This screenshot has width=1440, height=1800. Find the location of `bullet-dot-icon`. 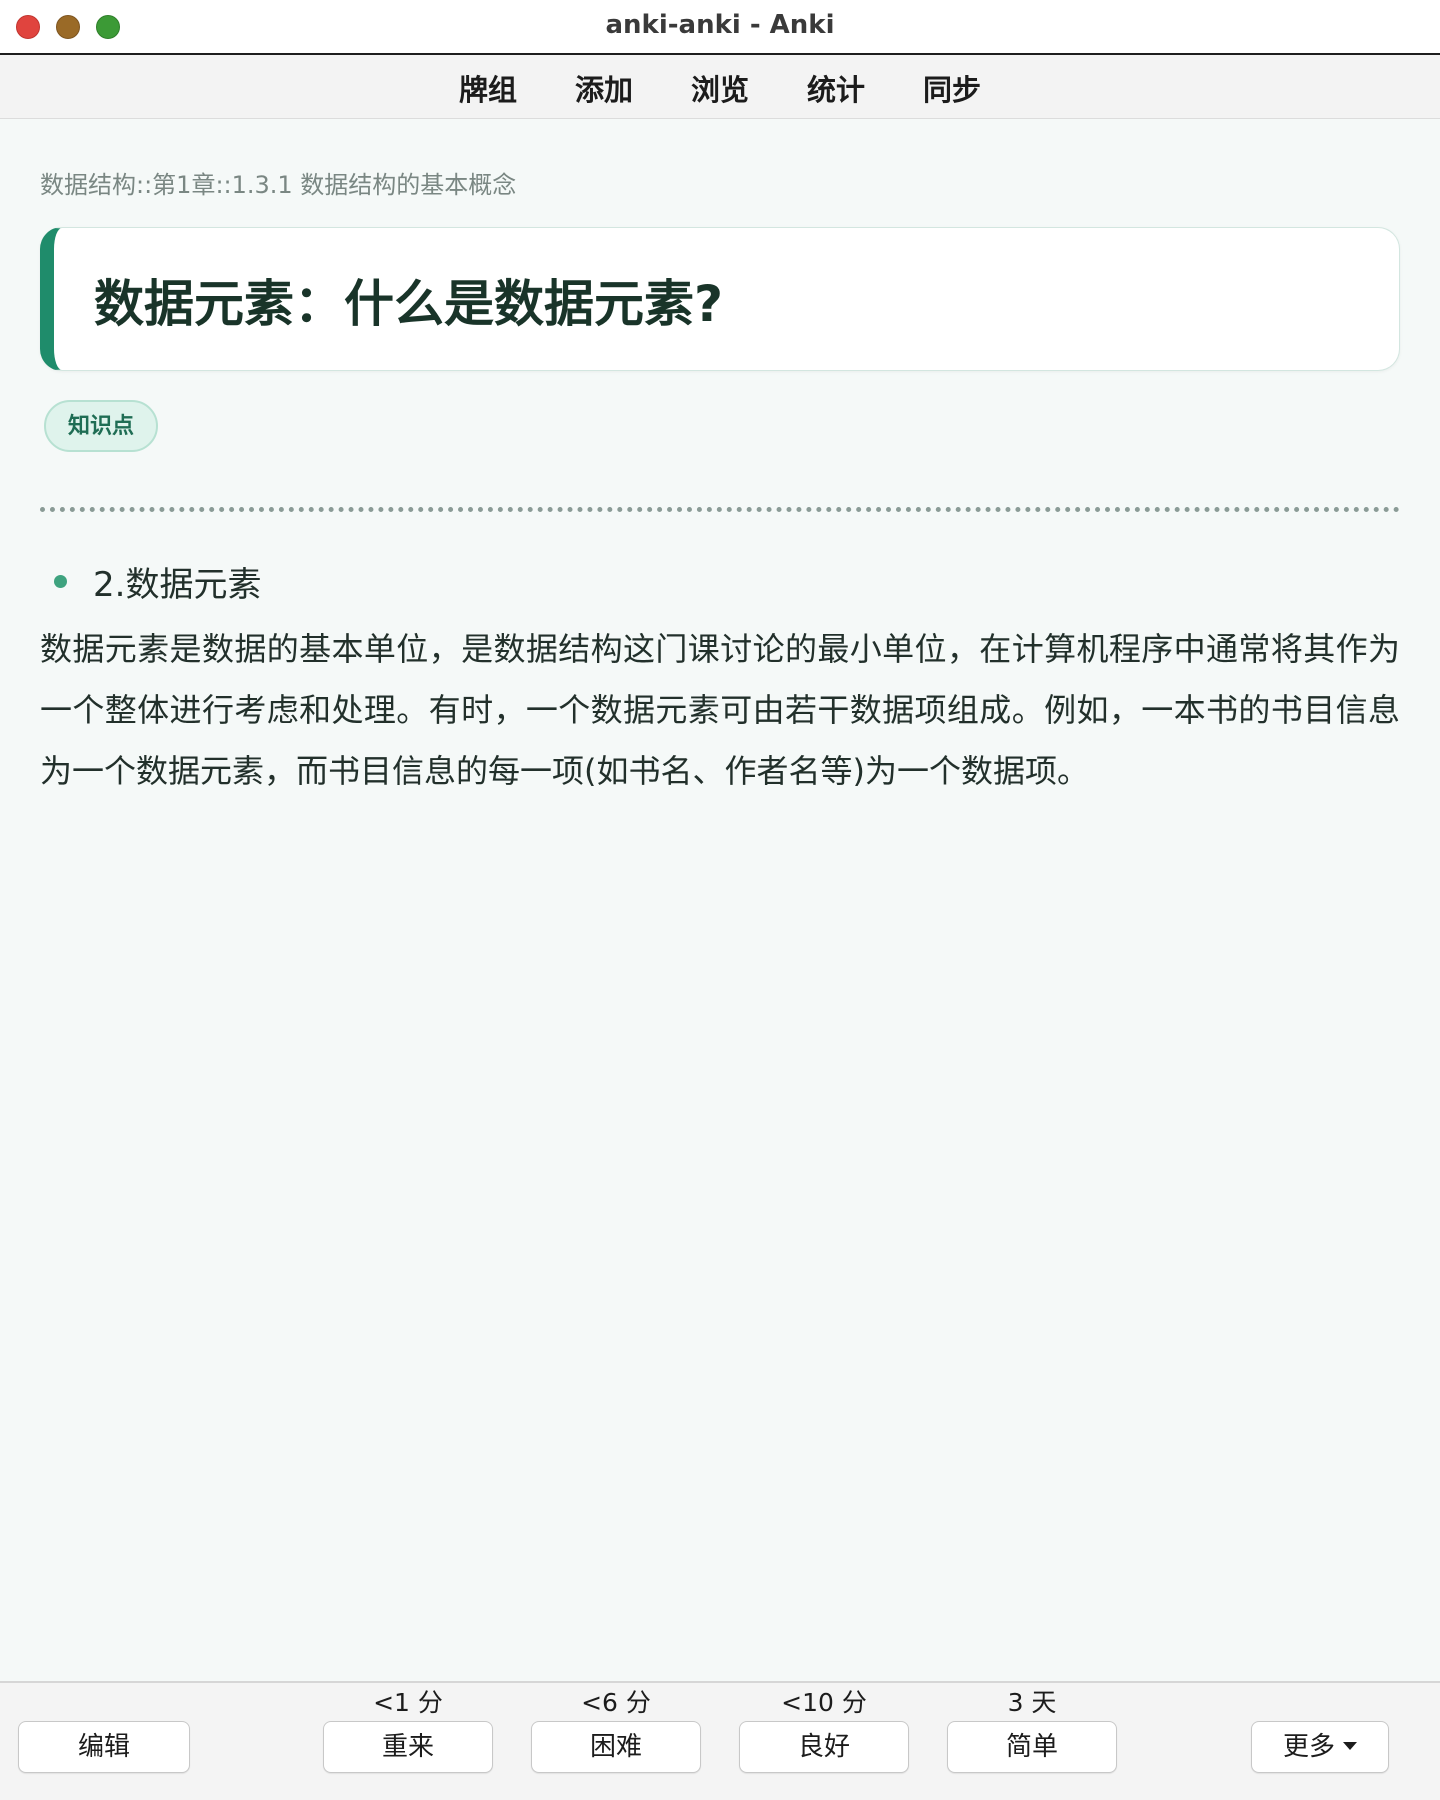

bullet-dot-icon is located at coordinates (60, 581).